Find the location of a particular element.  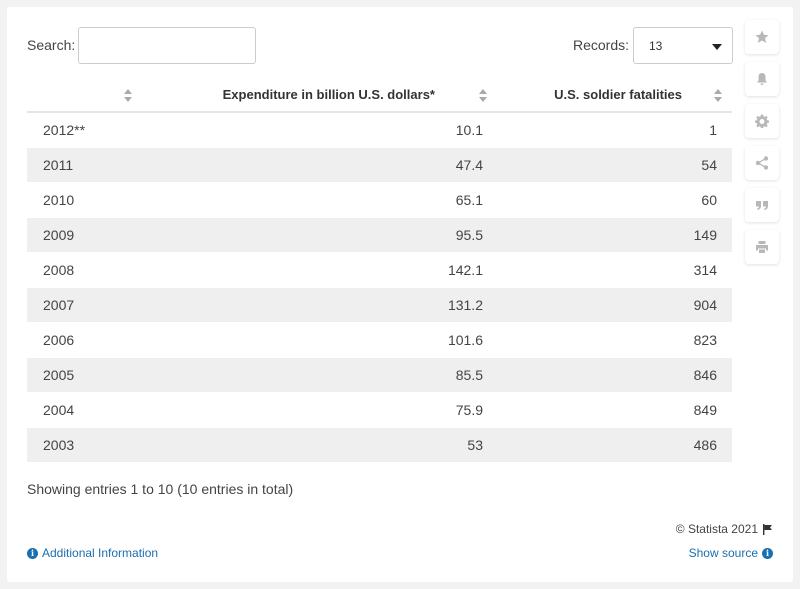

table-row: 2008 142.1 314 is located at coordinates (379, 270).